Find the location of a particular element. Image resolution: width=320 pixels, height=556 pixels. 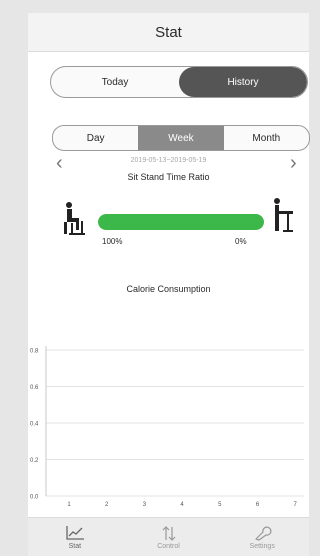

x-tick-label: 2 is located at coordinates (107, 505).